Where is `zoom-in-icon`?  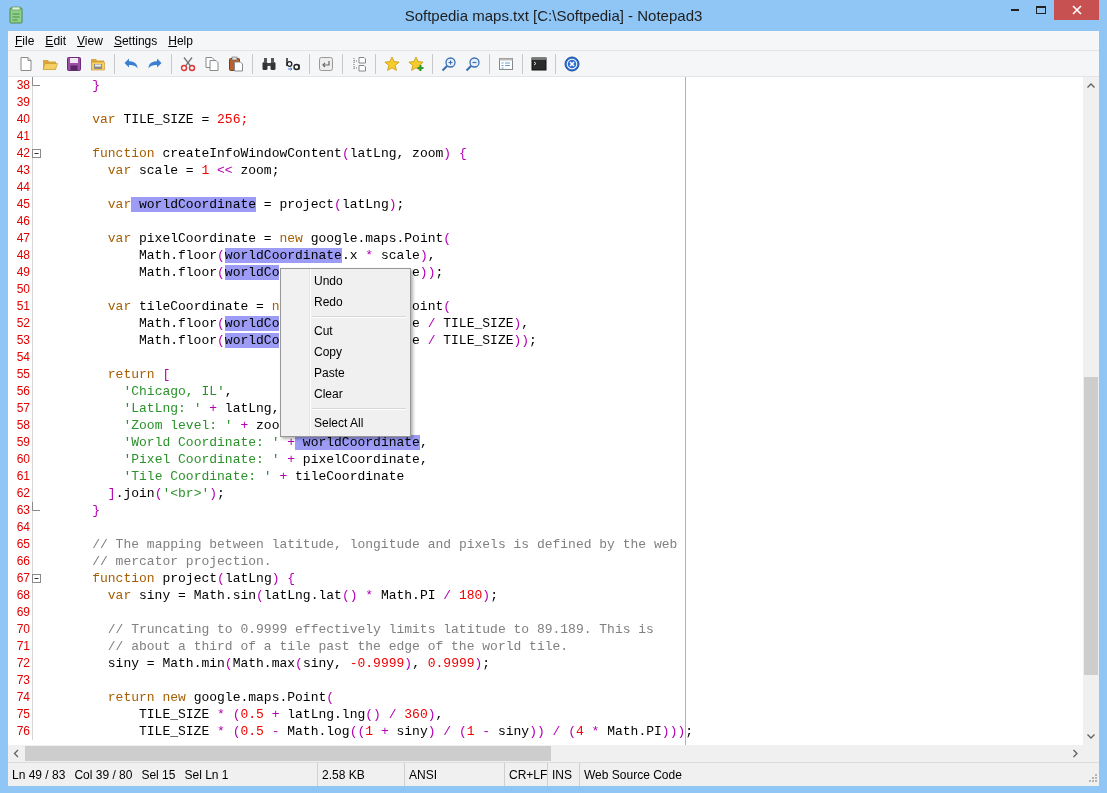
zoom-in-icon is located at coordinates (449, 63).